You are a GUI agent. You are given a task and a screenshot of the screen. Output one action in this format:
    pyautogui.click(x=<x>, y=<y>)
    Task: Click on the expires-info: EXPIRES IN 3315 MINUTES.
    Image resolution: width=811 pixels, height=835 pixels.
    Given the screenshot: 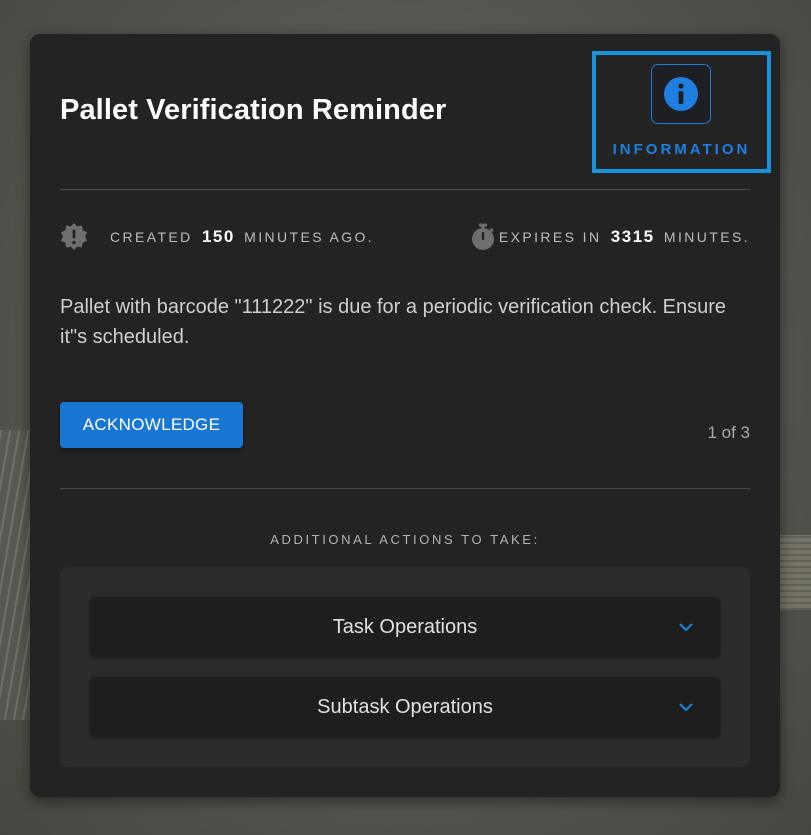 What is the action you would take?
    pyautogui.click(x=624, y=237)
    